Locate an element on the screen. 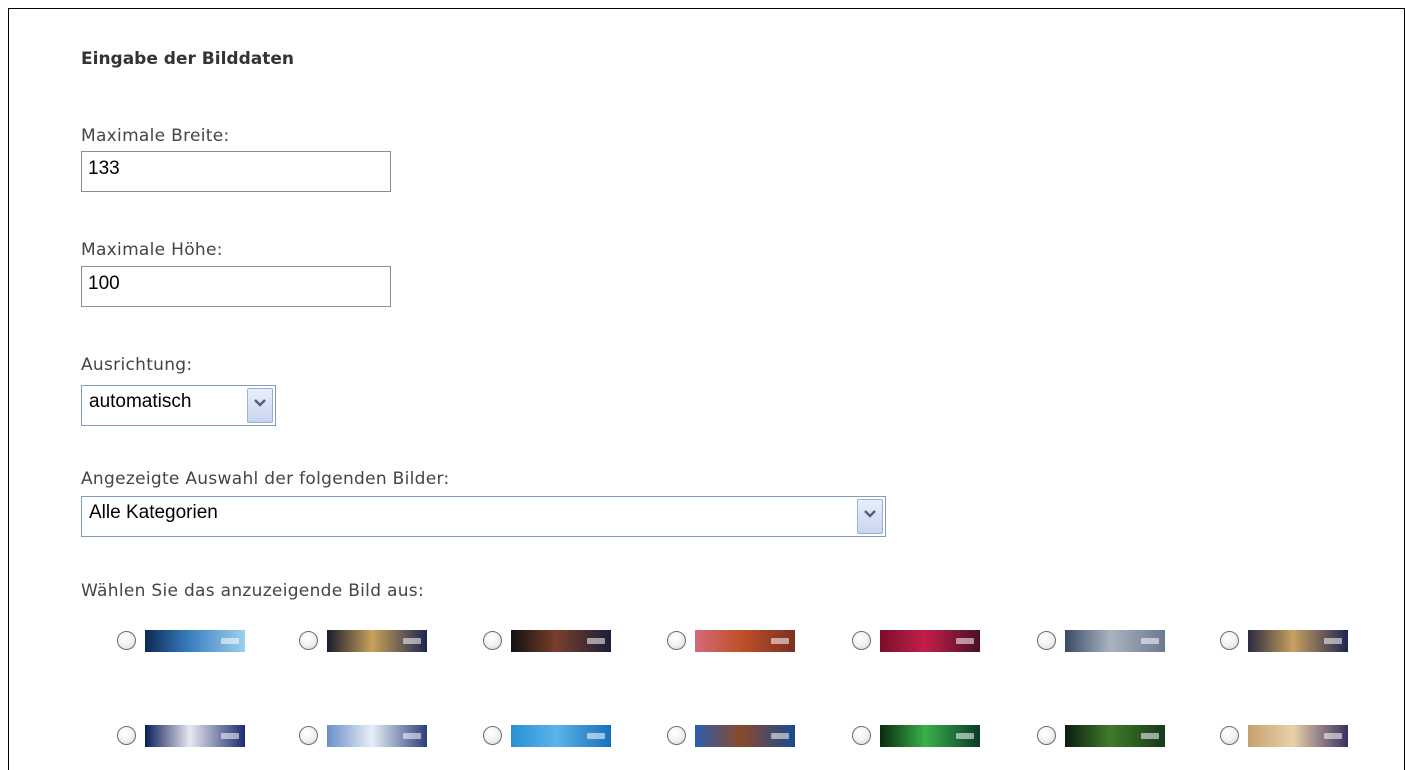  orientation-label: Ausrichtung: is located at coordinates (137, 365).